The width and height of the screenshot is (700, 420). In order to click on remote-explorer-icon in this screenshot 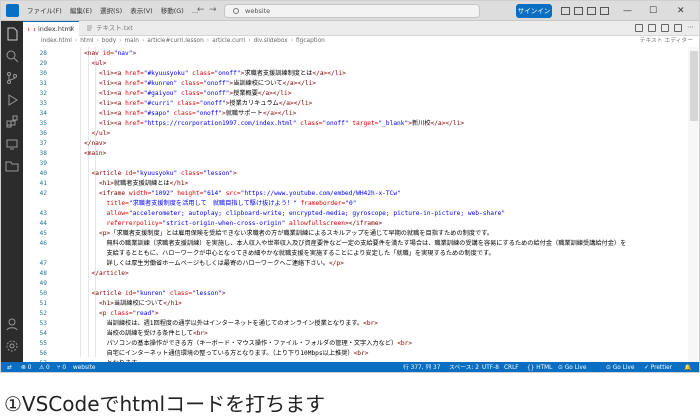, I will do `click(12, 144)`.